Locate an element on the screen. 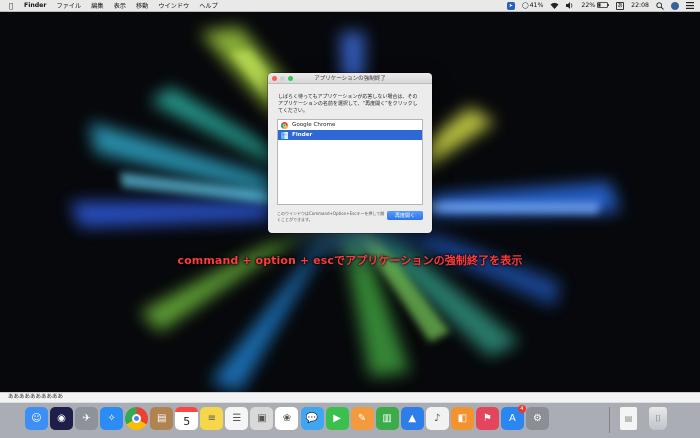 Image resolution: width=700 pixels, height=438 pixels. sync-icon: ◯ is located at coordinates (525, 5).